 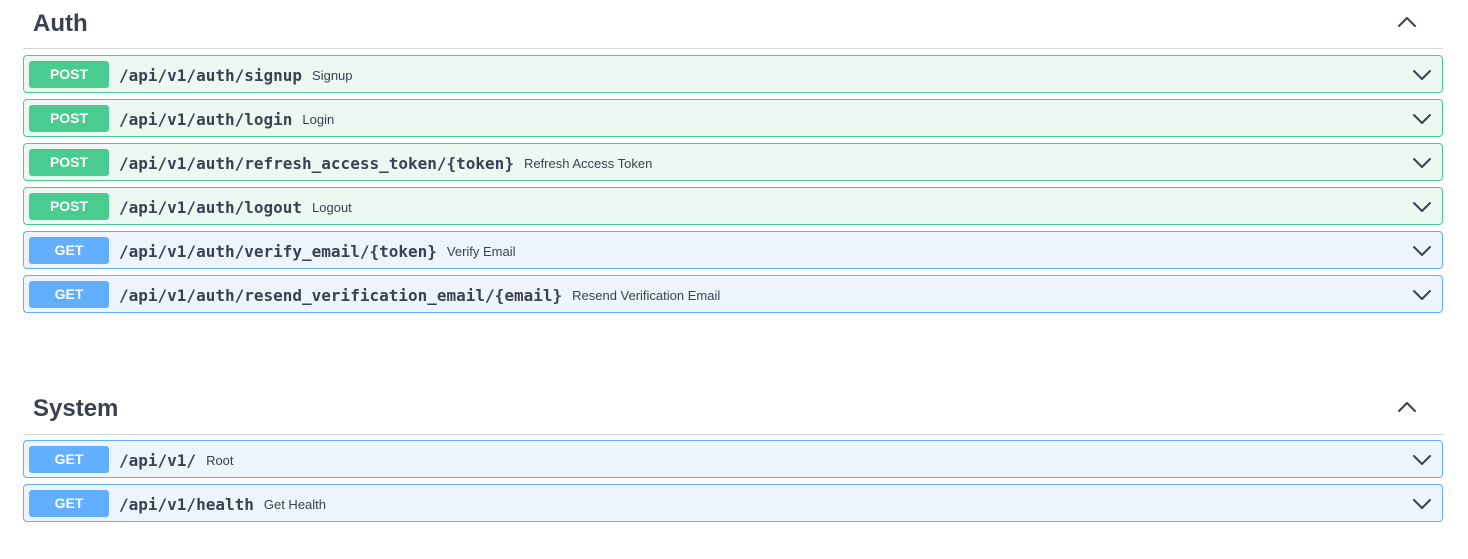 I want to click on operation-summary: Root, so click(x=220, y=460).